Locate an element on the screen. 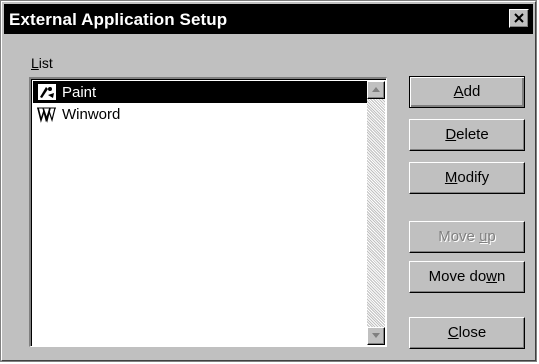 Image resolution: width=539 pixels, height=364 pixels. dialog-title: External Application Setup is located at coordinates (118, 19).